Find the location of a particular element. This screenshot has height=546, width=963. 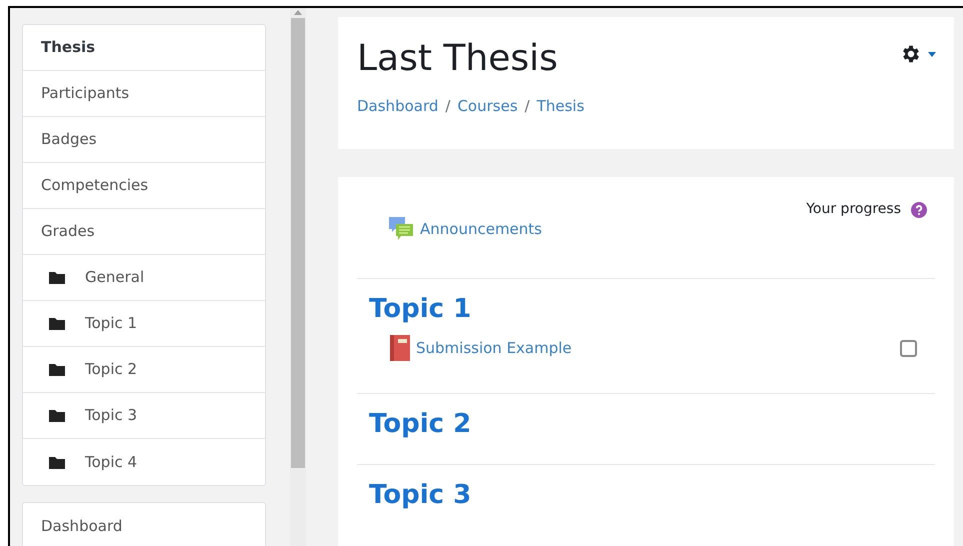

settings-menu-button is located at coordinates (918, 54).